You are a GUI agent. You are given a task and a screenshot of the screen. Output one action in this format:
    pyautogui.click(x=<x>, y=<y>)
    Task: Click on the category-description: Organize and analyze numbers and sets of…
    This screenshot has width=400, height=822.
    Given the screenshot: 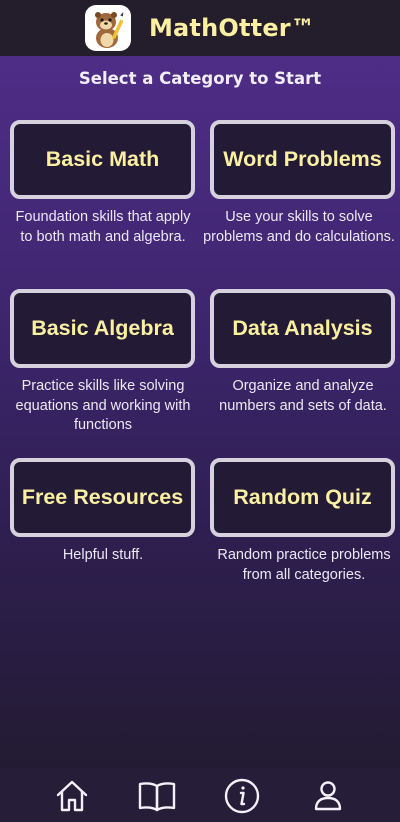 What is the action you would take?
    pyautogui.click(x=303, y=396)
    